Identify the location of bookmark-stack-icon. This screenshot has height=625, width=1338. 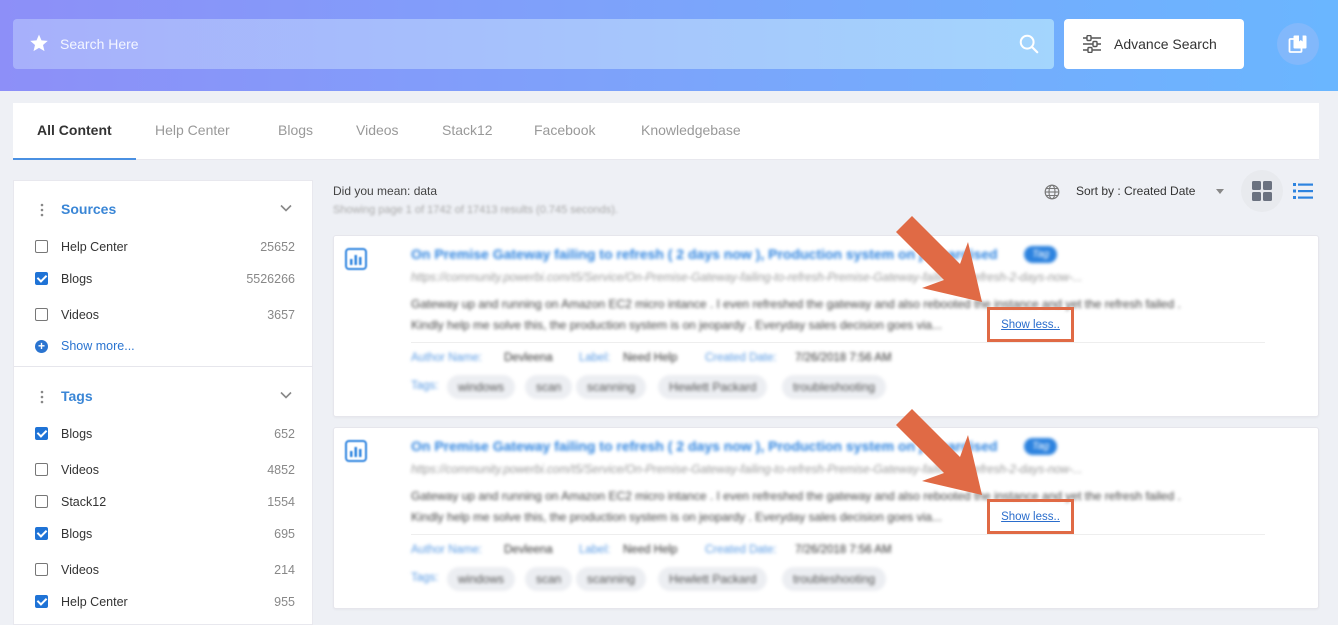
(1297, 44).